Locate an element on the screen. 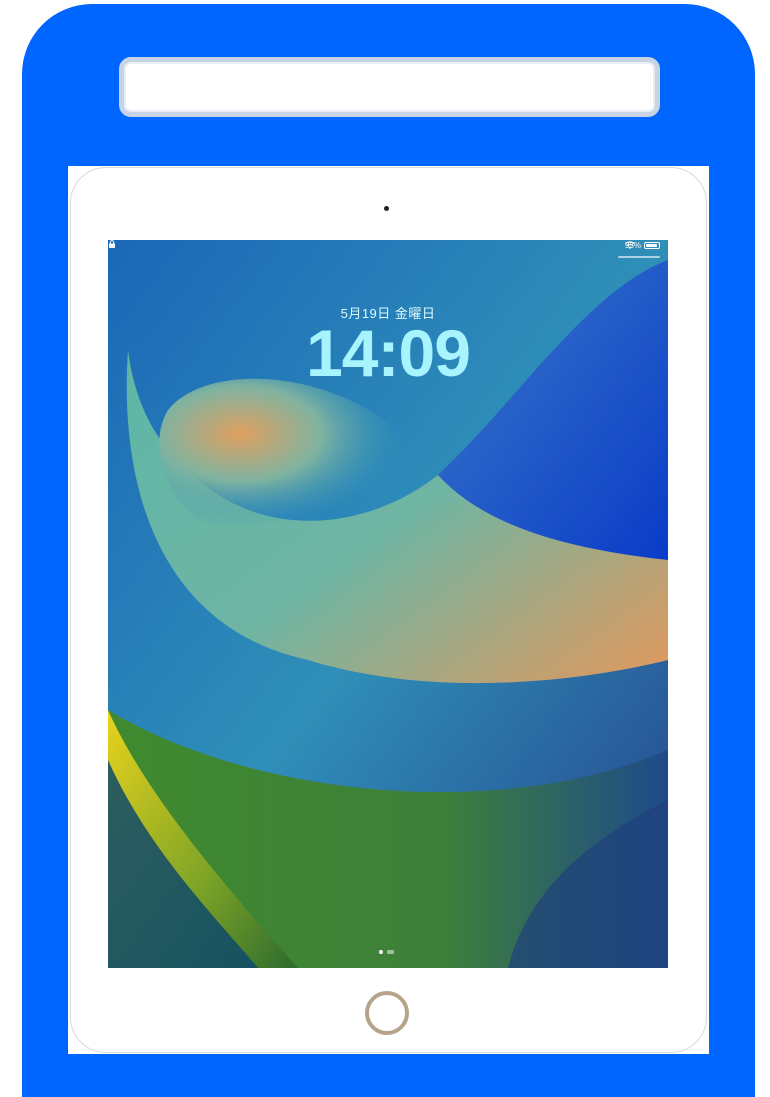 Image resolution: width=770 pixels, height=1097 pixels. name-label-slot is located at coordinates (389, 87).